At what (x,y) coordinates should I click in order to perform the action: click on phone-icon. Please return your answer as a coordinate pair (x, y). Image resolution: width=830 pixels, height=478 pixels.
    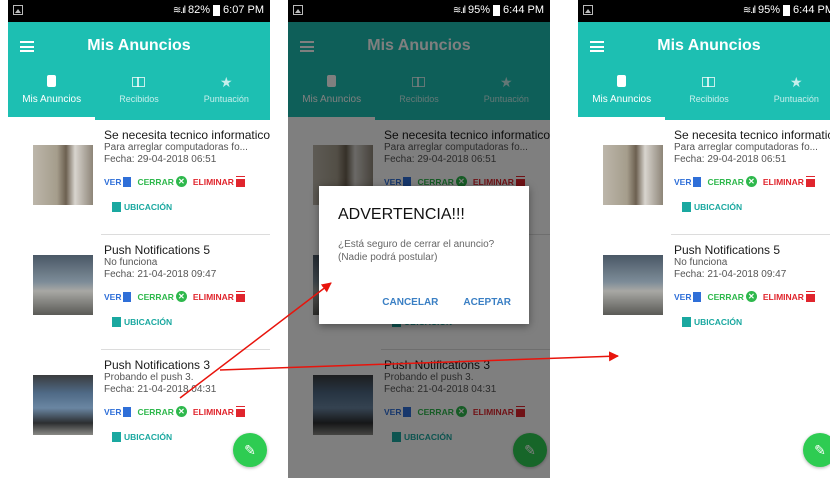
    Looking at the image, I should click on (52, 81).